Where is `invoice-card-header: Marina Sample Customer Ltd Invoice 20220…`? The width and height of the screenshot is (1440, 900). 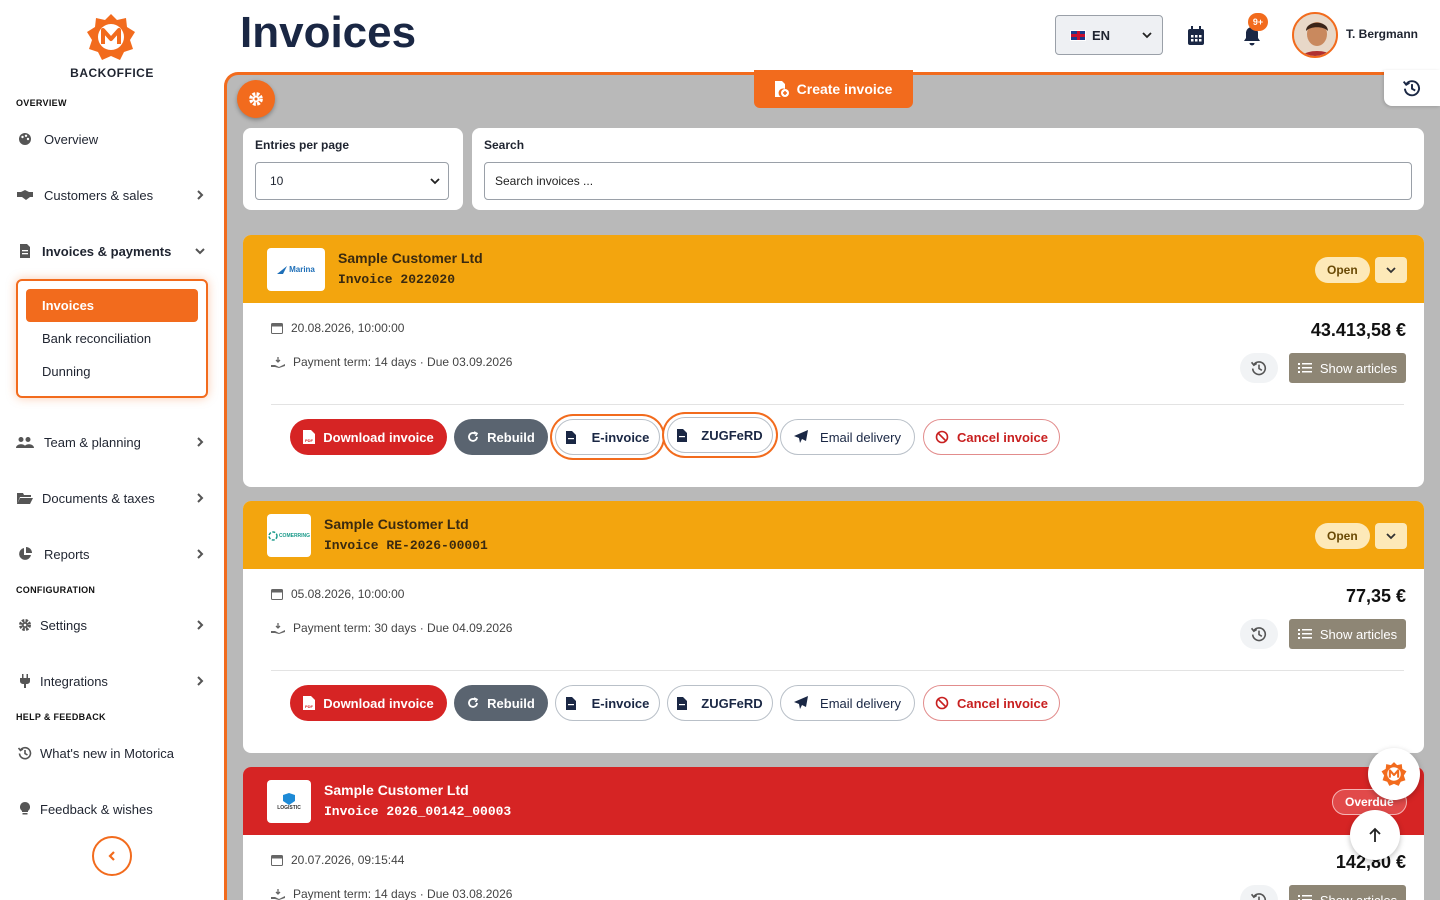
invoice-card-header: Marina Sample Customer Ltd Invoice 20220… is located at coordinates (833, 269).